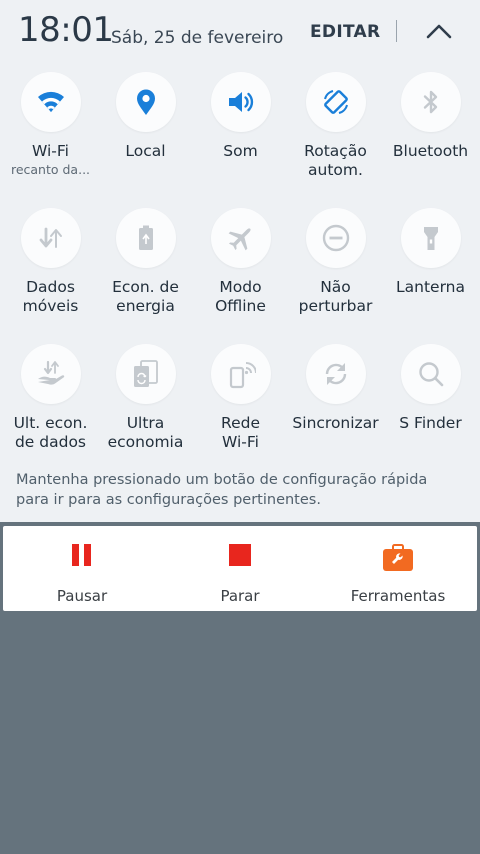  I want to click on tile-mobile-data: Dados móveis, so click(50, 262).